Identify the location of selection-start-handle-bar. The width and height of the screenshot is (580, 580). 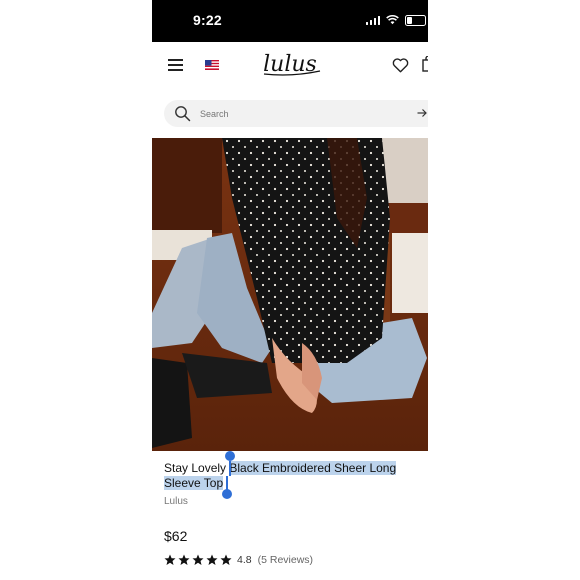
(230, 468).